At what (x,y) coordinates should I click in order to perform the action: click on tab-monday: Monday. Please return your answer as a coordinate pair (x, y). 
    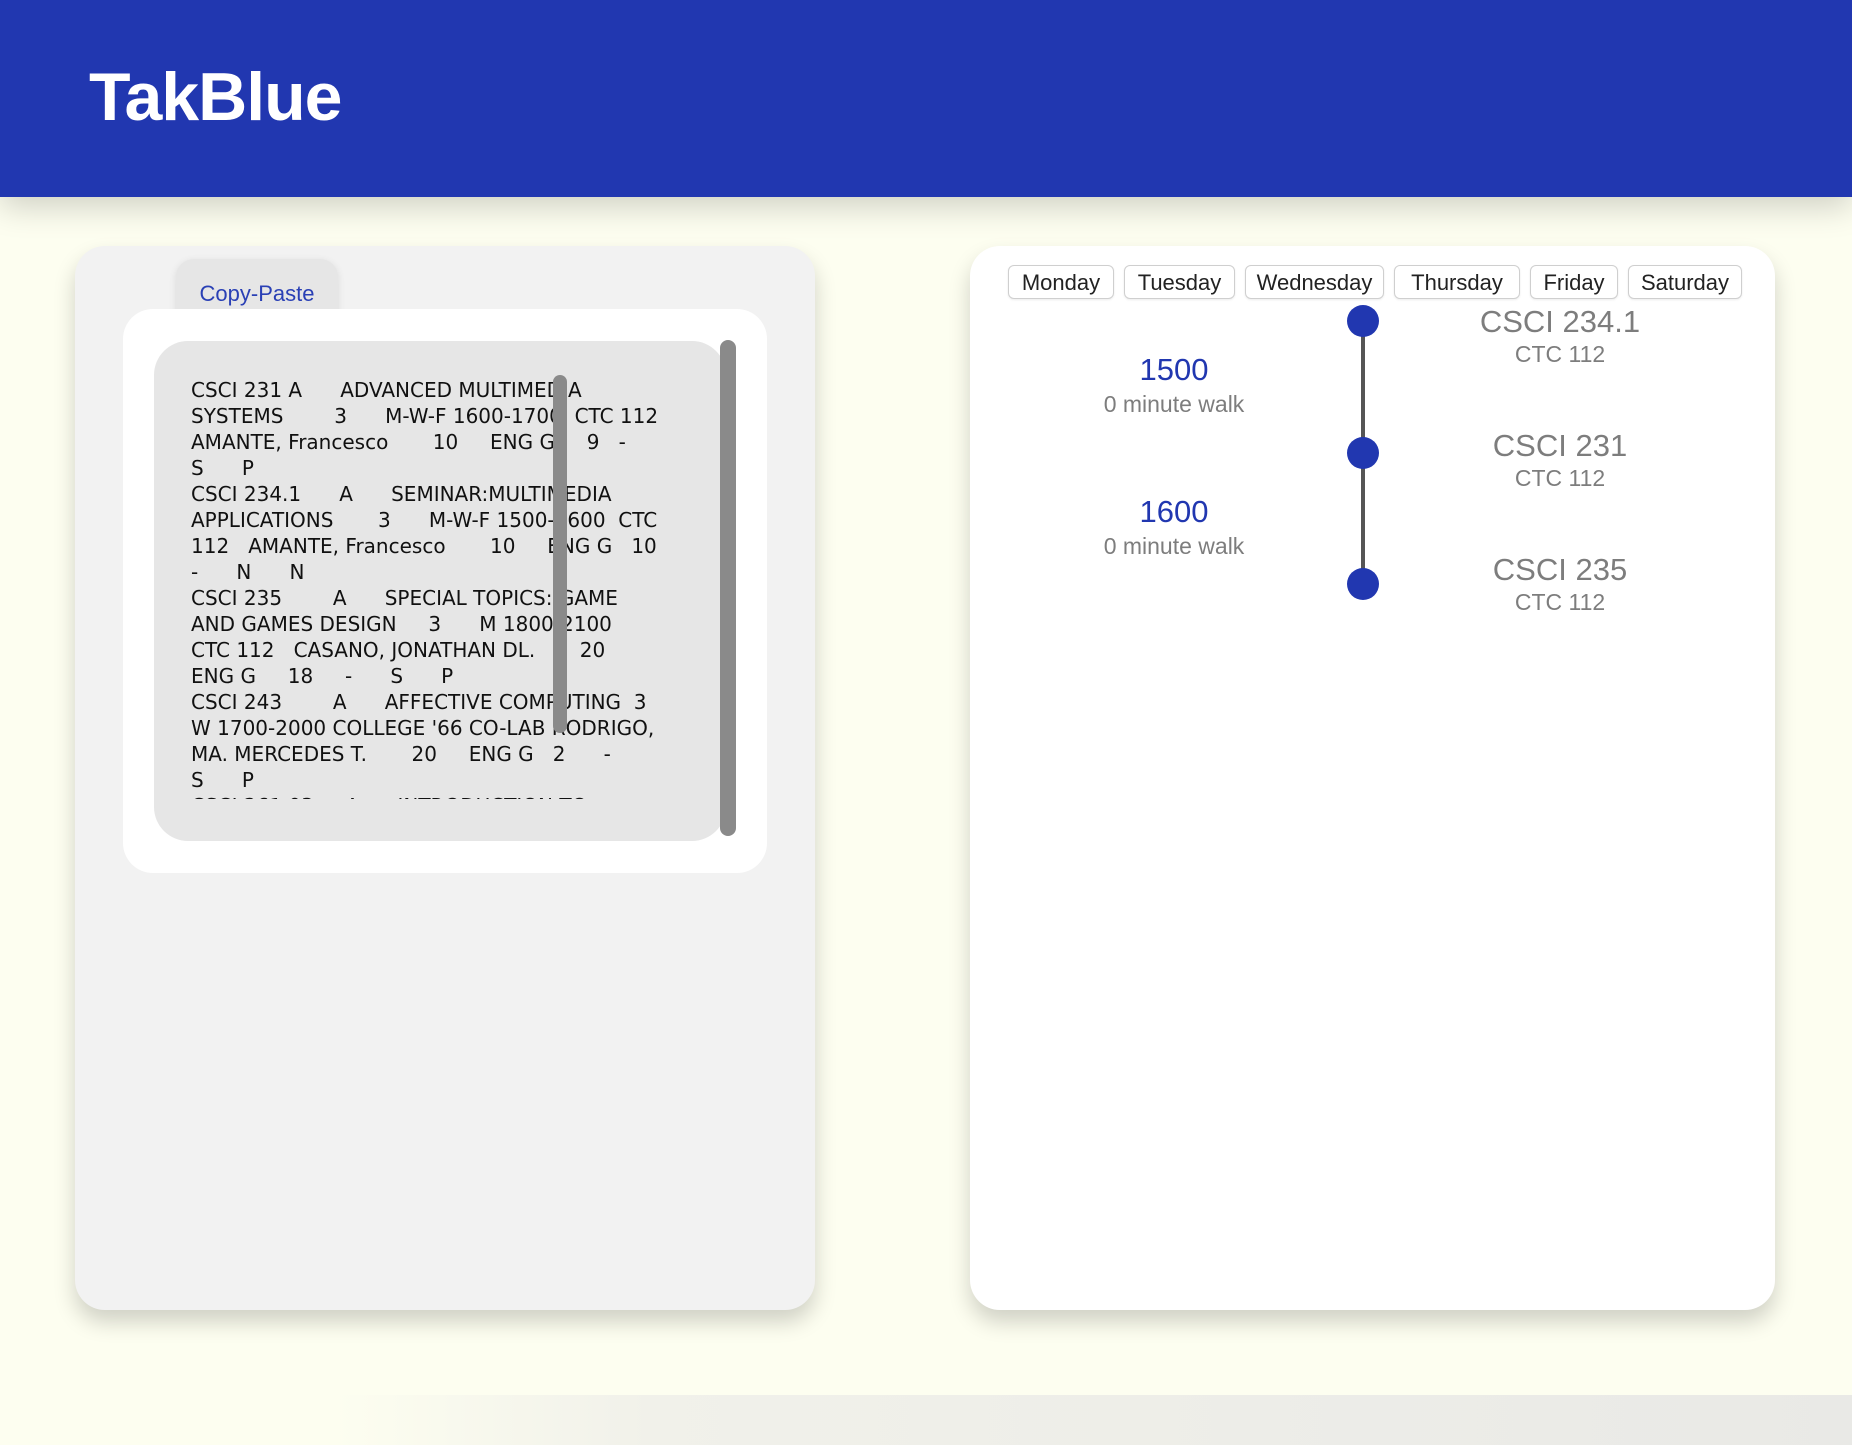
    Looking at the image, I should click on (1061, 282).